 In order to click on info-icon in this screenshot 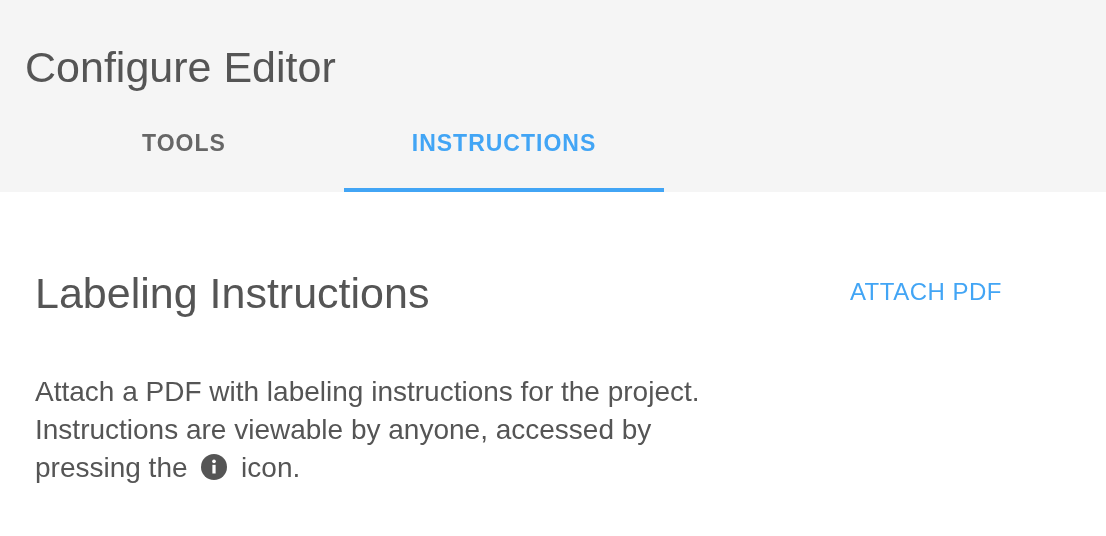, I will do `click(214, 467)`.